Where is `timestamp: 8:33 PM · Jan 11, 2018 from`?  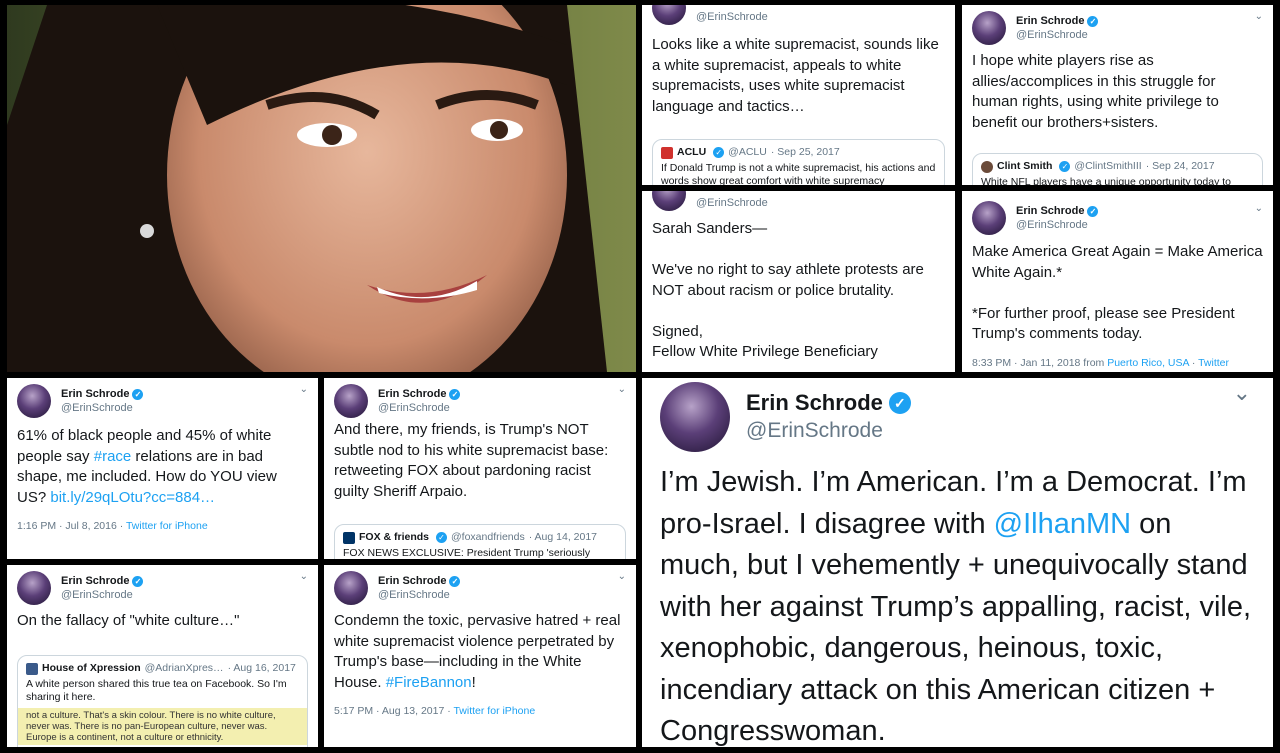 timestamp: 8:33 PM · Jan 11, 2018 from is located at coordinates (1039, 363).